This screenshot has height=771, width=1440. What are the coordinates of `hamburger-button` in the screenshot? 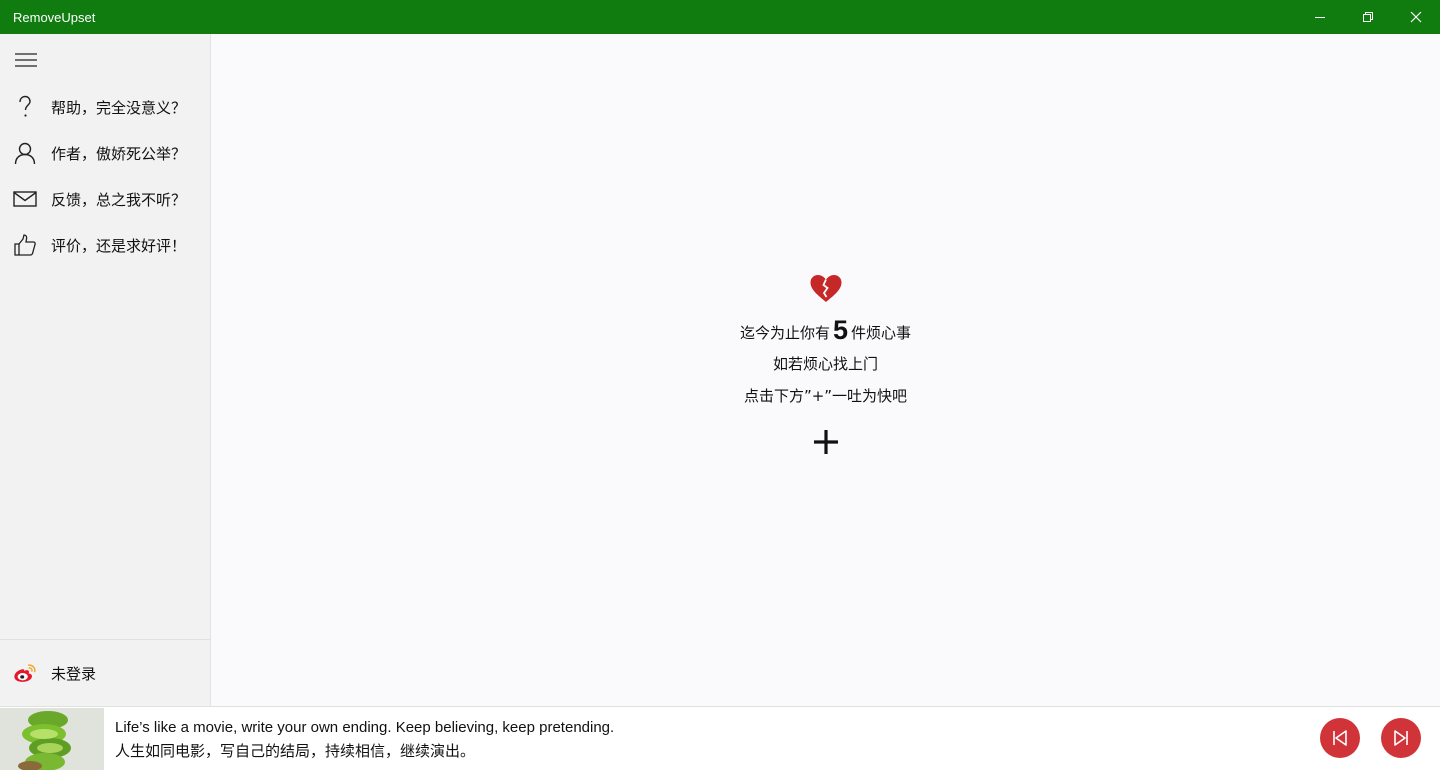 It's located at (26, 60).